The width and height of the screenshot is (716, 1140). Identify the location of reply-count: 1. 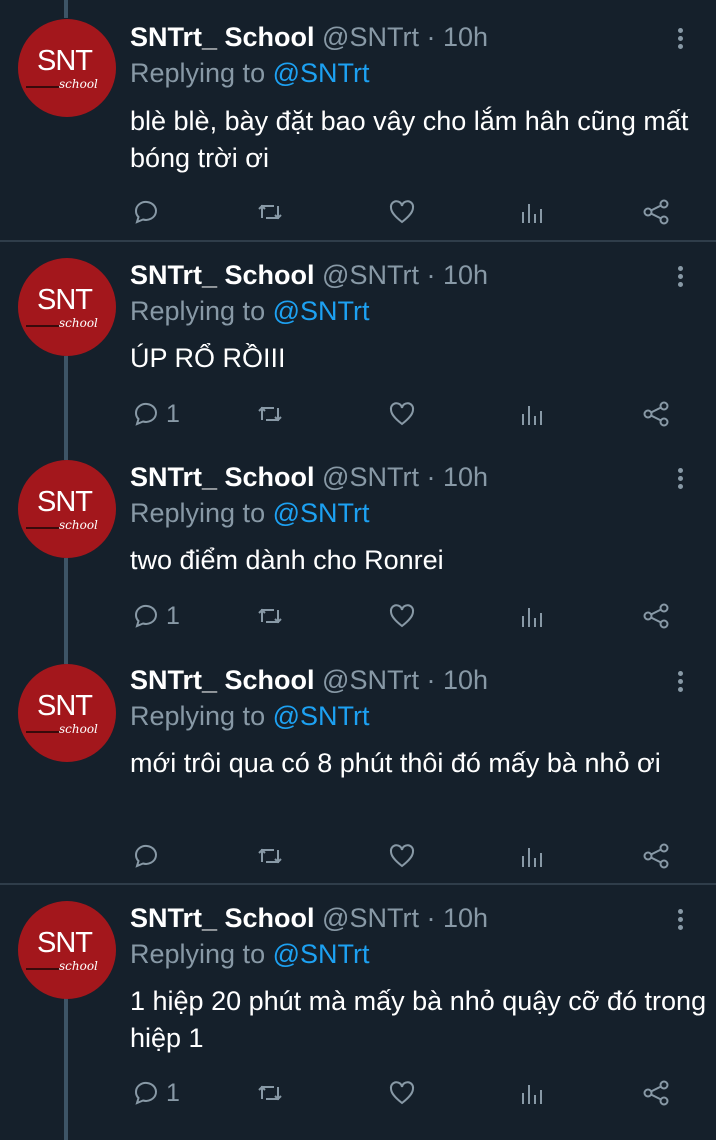
(173, 1092).